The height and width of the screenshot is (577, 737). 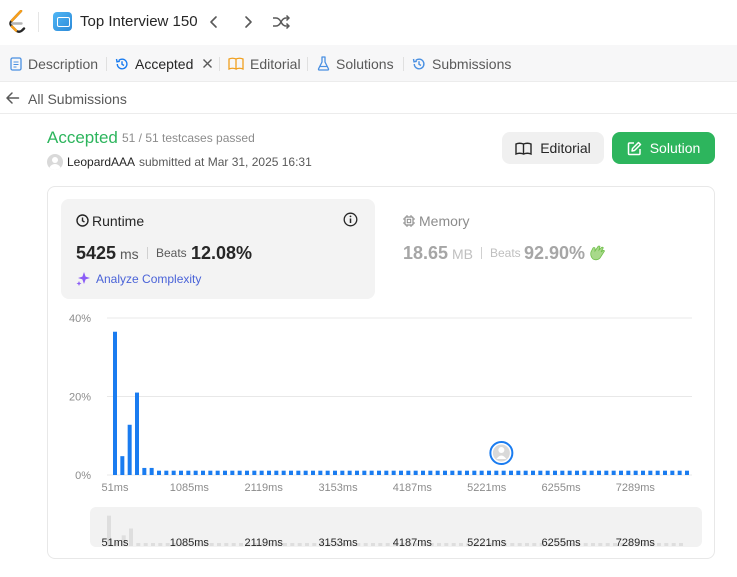 What do you see at coordinates (501, 453) in the screenshot?
I see `your-submission-marker` at bounding box center [501, 453].